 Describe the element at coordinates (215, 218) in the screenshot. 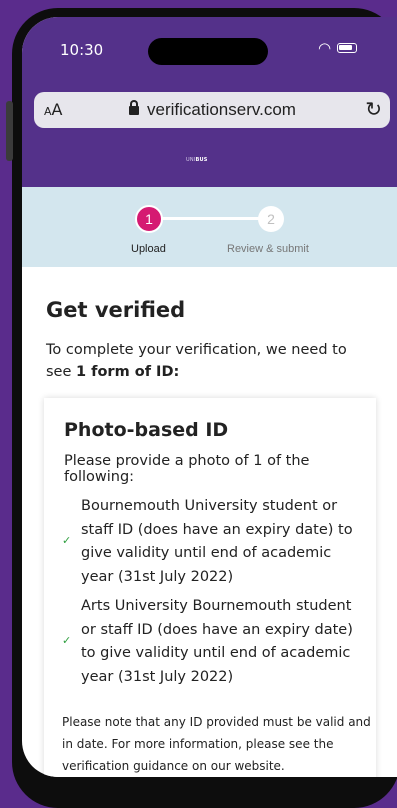

I see `step-connector` at that location.